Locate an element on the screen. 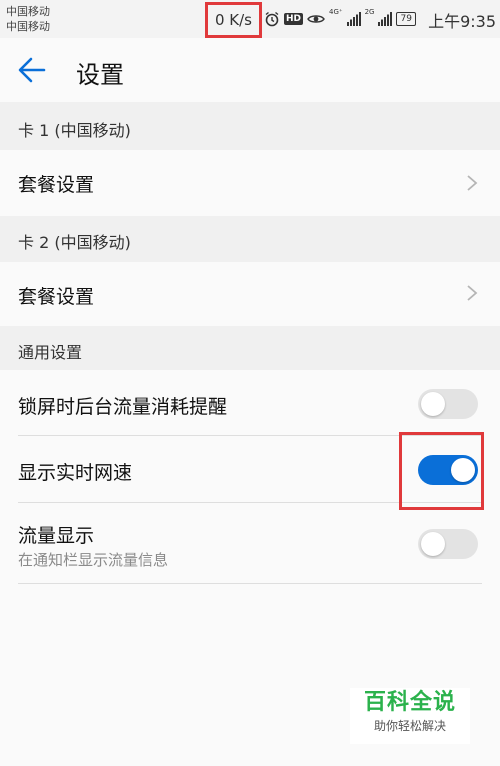 This screenshot has height=766, width=500. status-bar: 中国移动 中国移动 0 K/s HD 4G⁺ 2G 79 上午9:35 is located at coordinates (250, 19).